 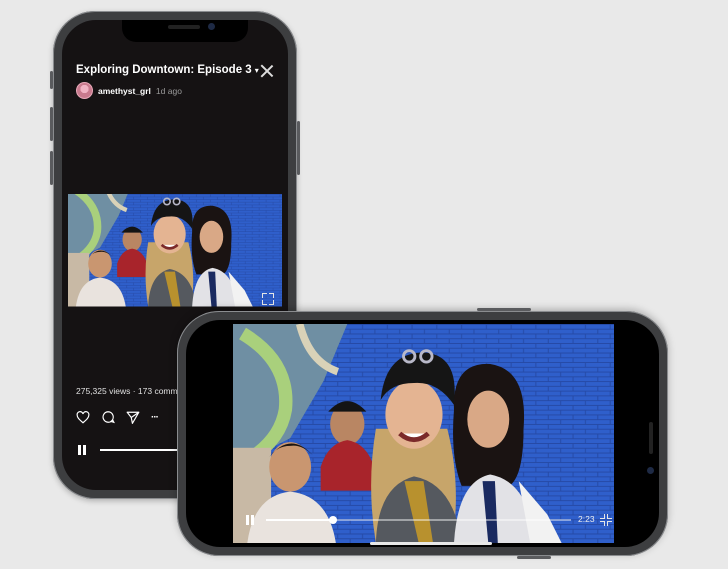 I want to click on comment-icon, so click(x=108, y=417).